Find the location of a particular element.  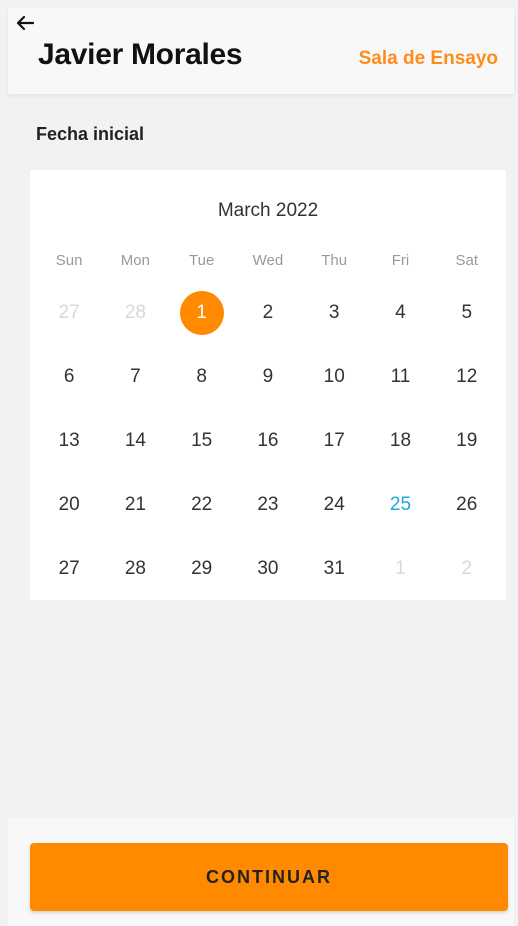

calendar-day: 13 is located at coordinates (69, 441).